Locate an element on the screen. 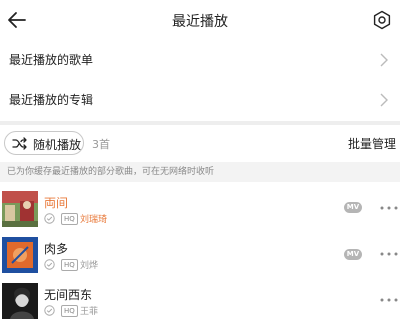 The width and height of the screenshot is (400, 326). song-artist: 刘烨 is located at coordinates (89, 266).